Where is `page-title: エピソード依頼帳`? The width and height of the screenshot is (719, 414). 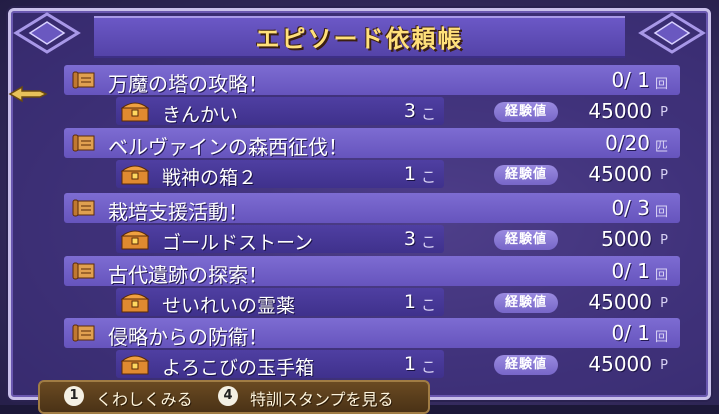 page-title: エピソード依頼帳 is located at coordinates (359, 39).